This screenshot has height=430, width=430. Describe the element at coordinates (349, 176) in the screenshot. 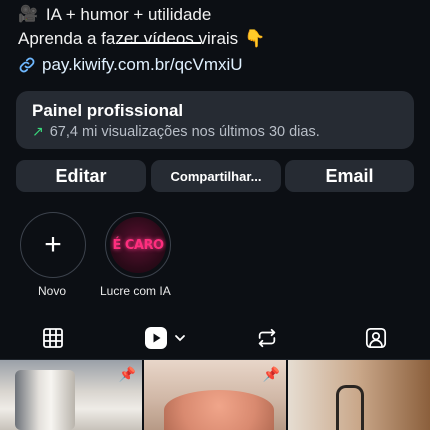

I see `email-button: Email` at that location.